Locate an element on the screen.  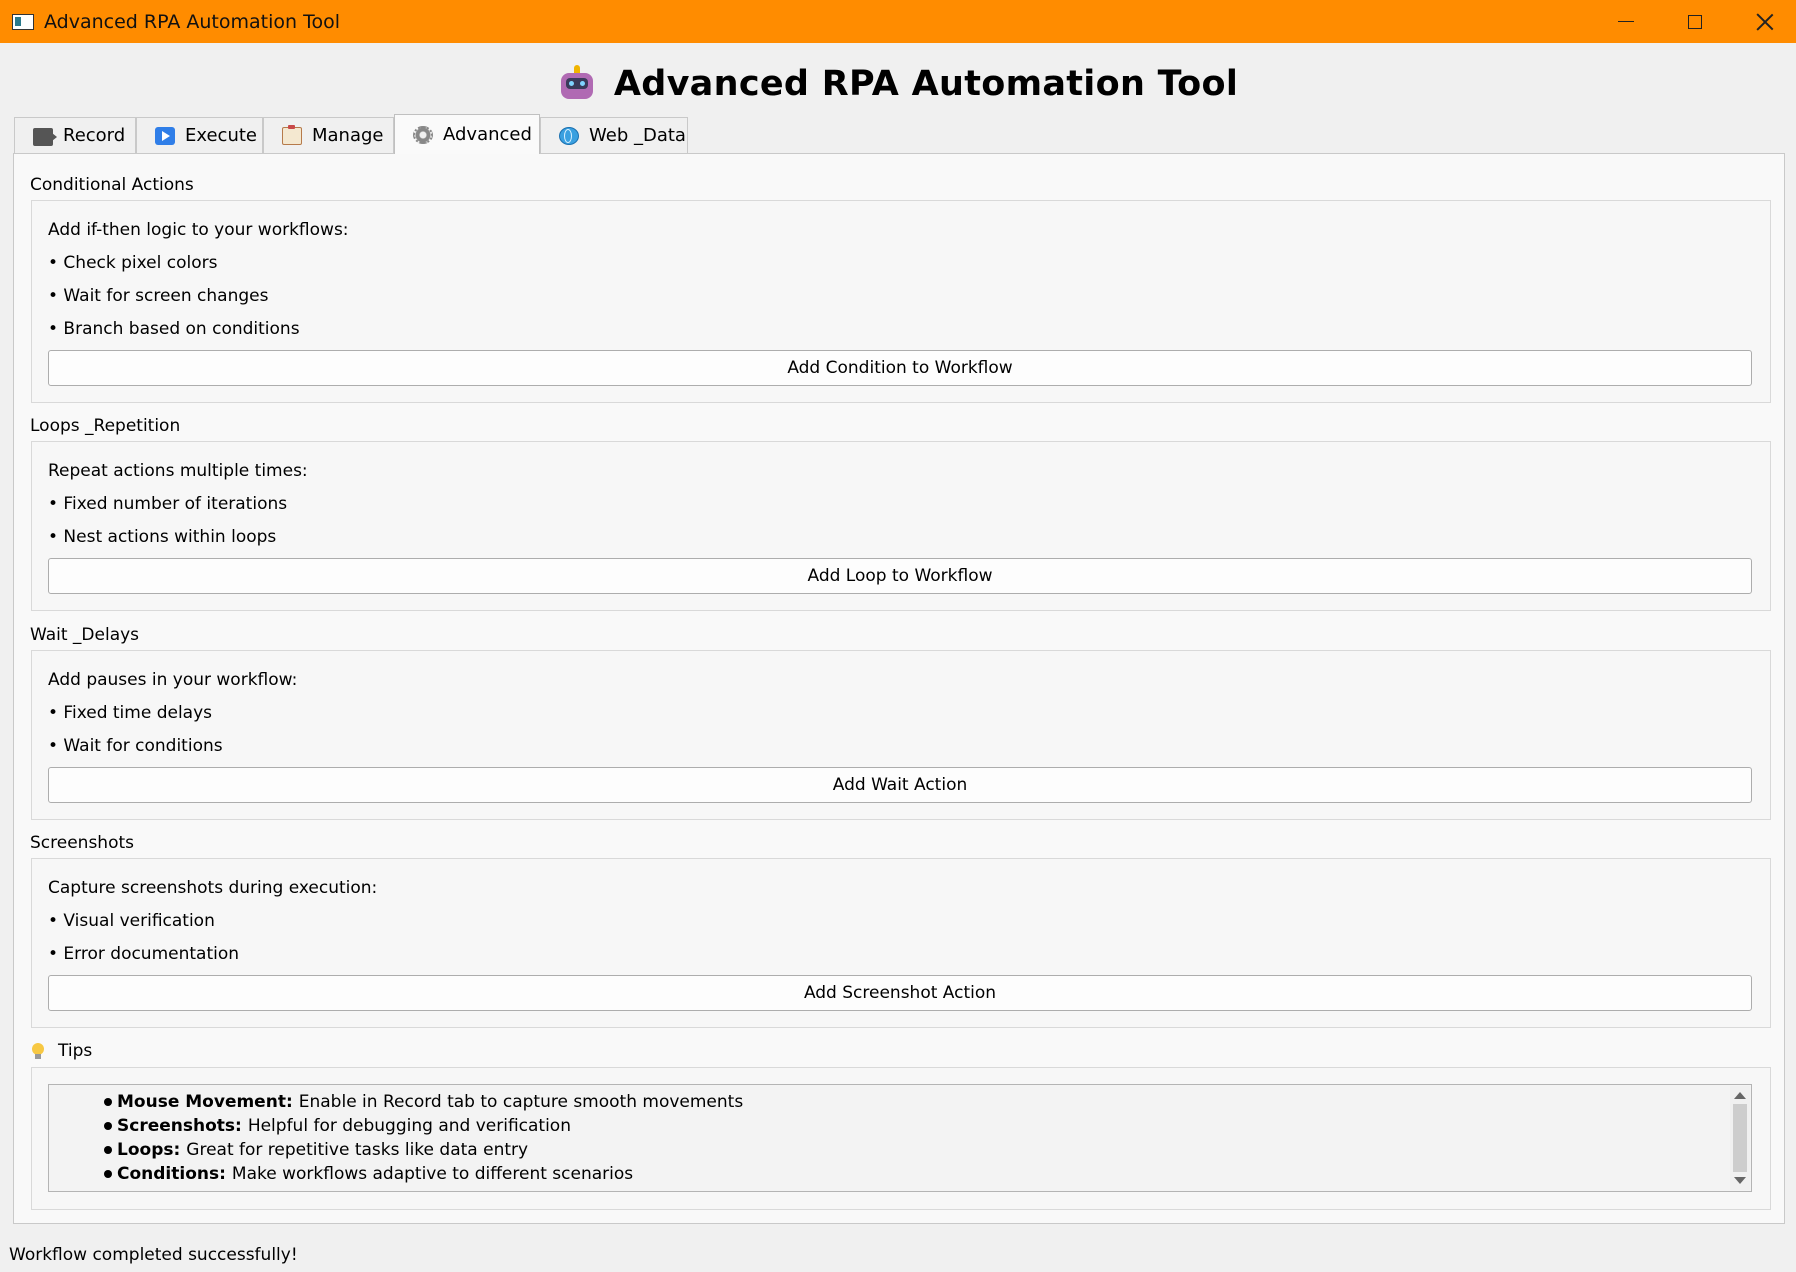
section-title-conditional: Conditional Actions is located at coordinates (112, 185).